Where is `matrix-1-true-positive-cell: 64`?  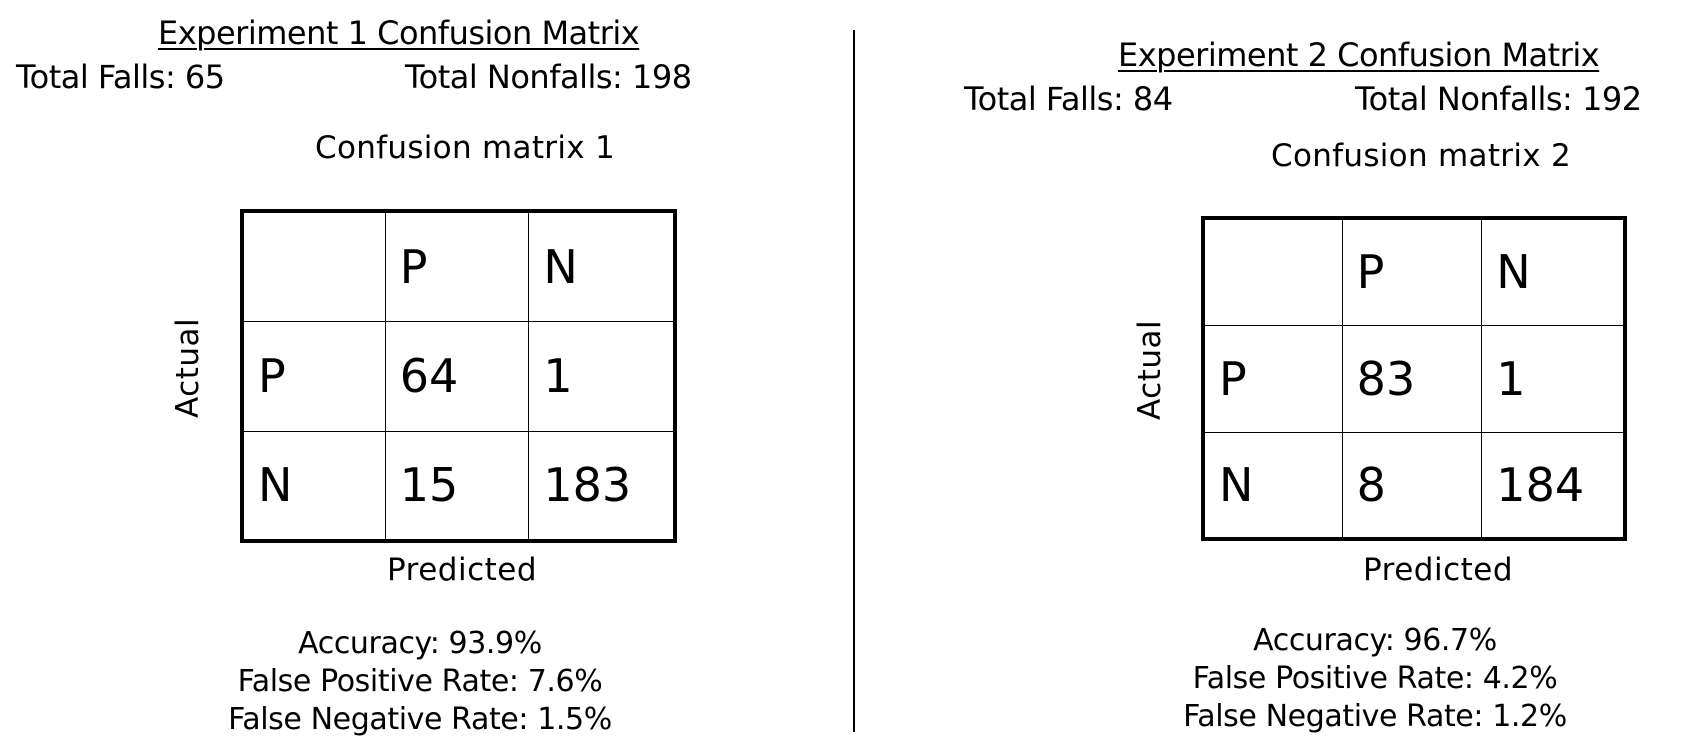
matrix-1-true-positive-cell: 64 is located at coordinates (457, 376).